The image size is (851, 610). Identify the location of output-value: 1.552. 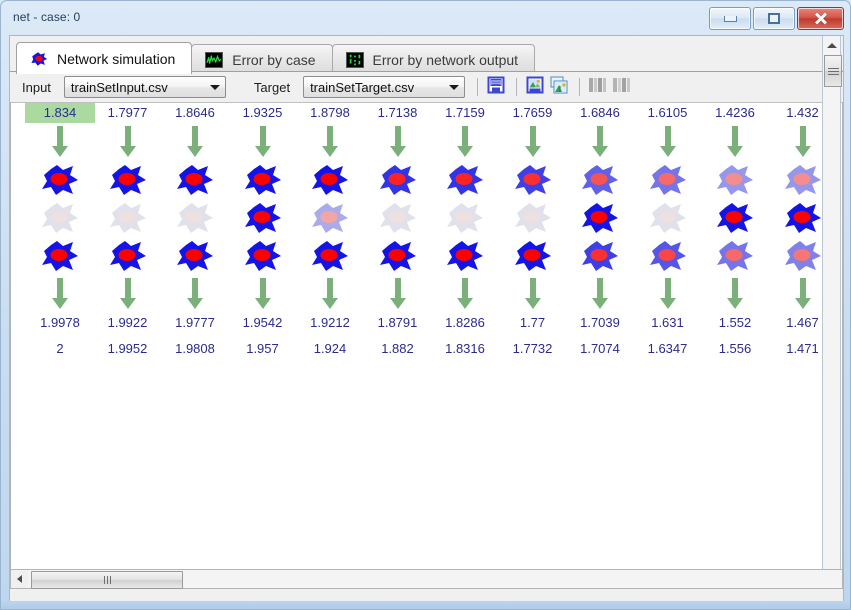
(735, 323).